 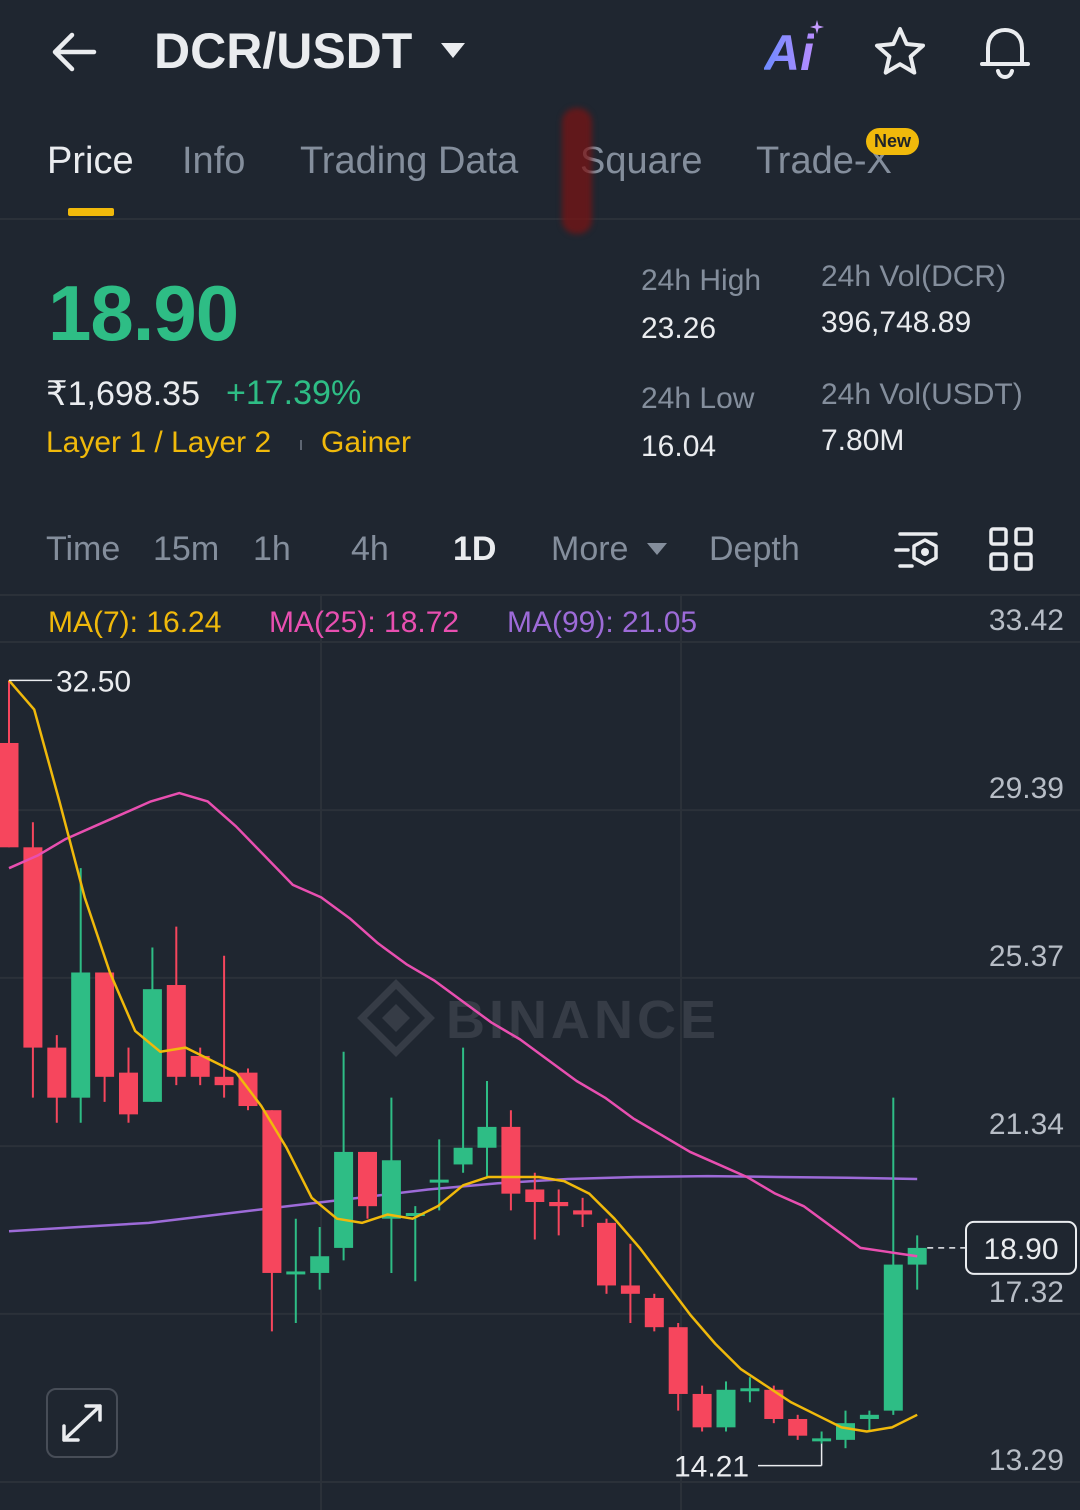 What do you see at coordinates (294, 393) in the screenshot?
I see `price-change-percent: +17.39%` at bounding box center [294, 393].